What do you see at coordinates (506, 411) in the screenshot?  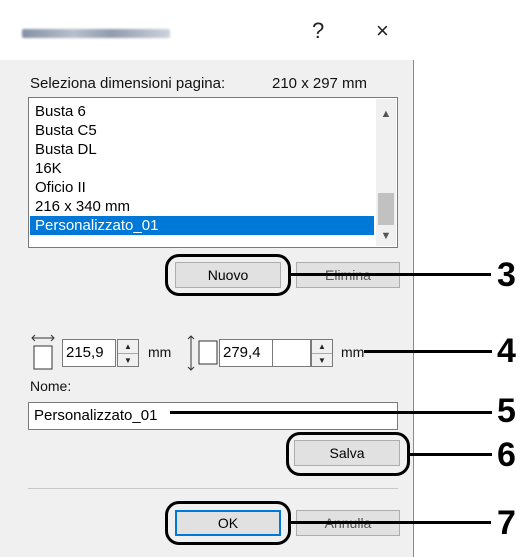 I see `callout-number-5: 5` at bounding box center [506, 411].